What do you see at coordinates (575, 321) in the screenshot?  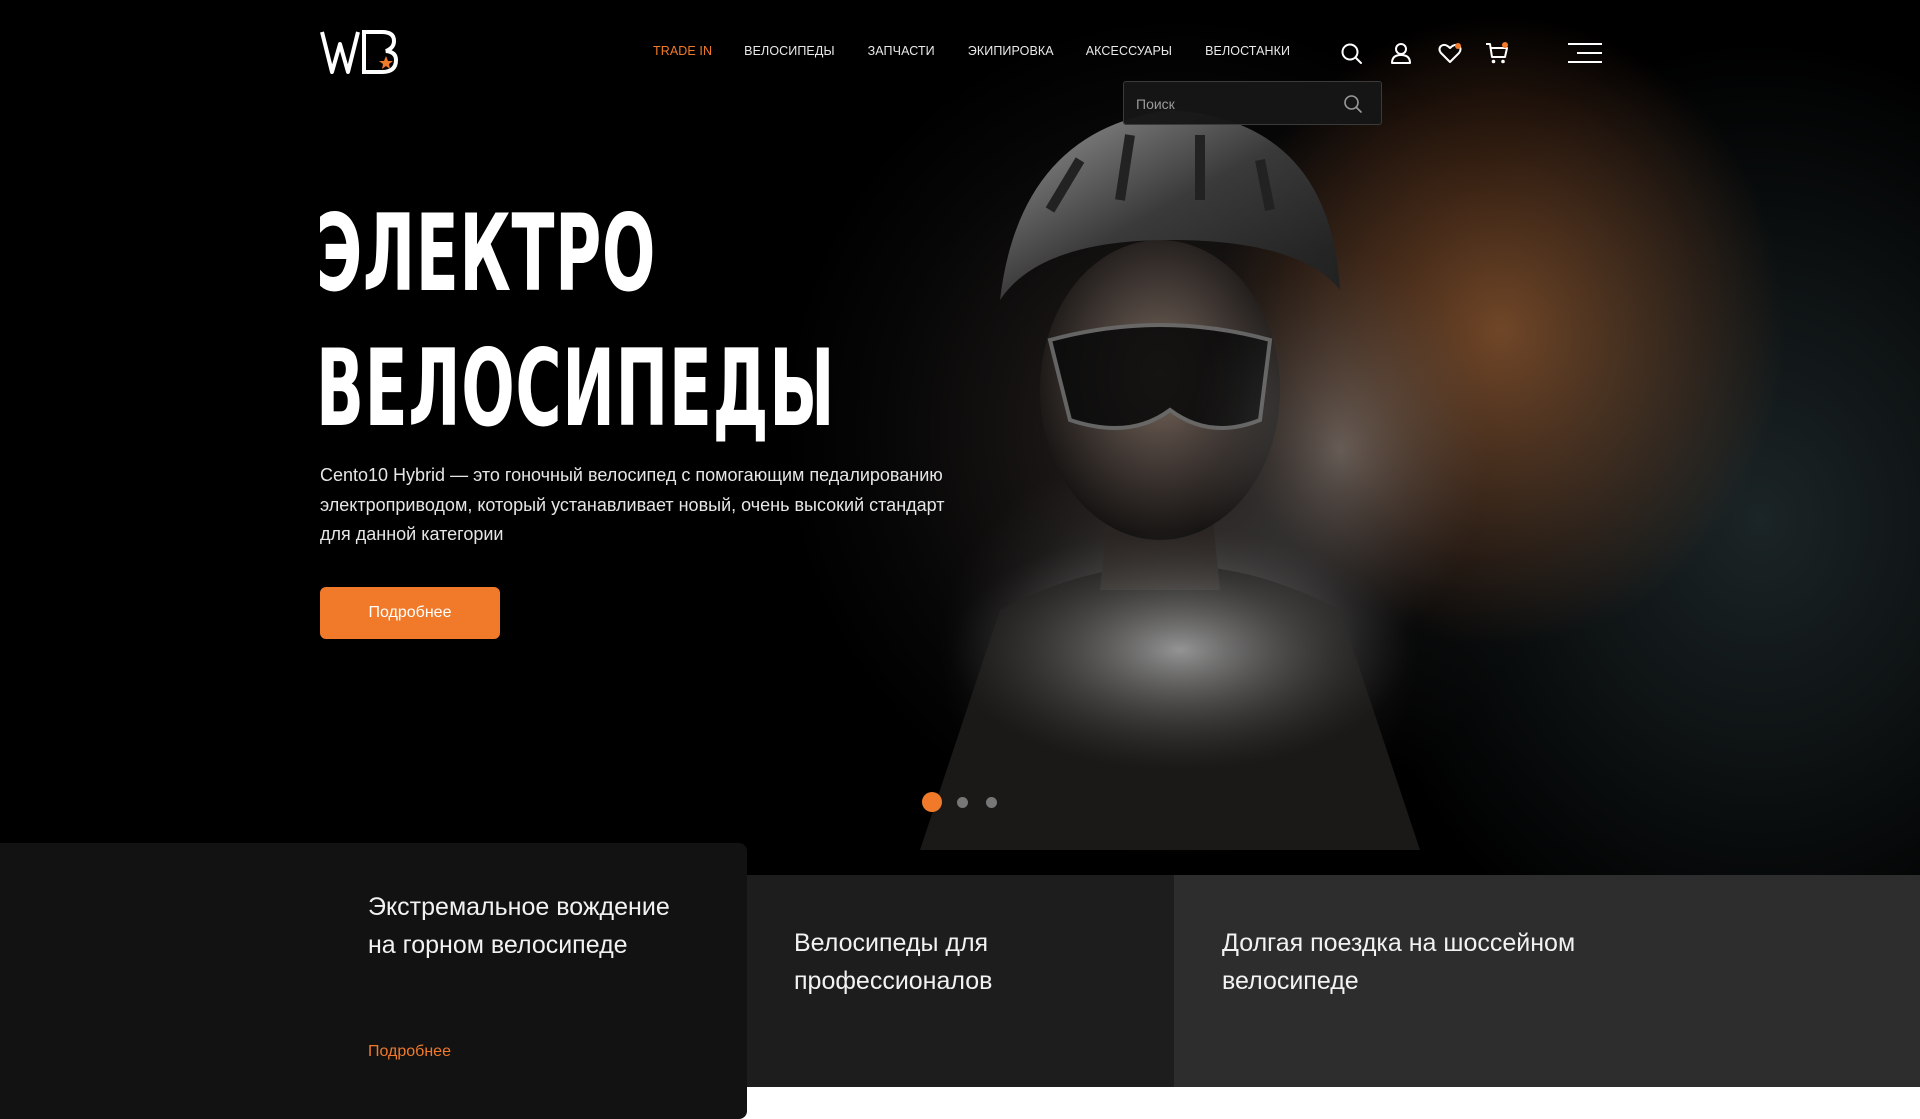 I see `hero-title: ЭЛЕКТРО ВЕЛОСИПЕДЫ` at bounding box center [575, 321].